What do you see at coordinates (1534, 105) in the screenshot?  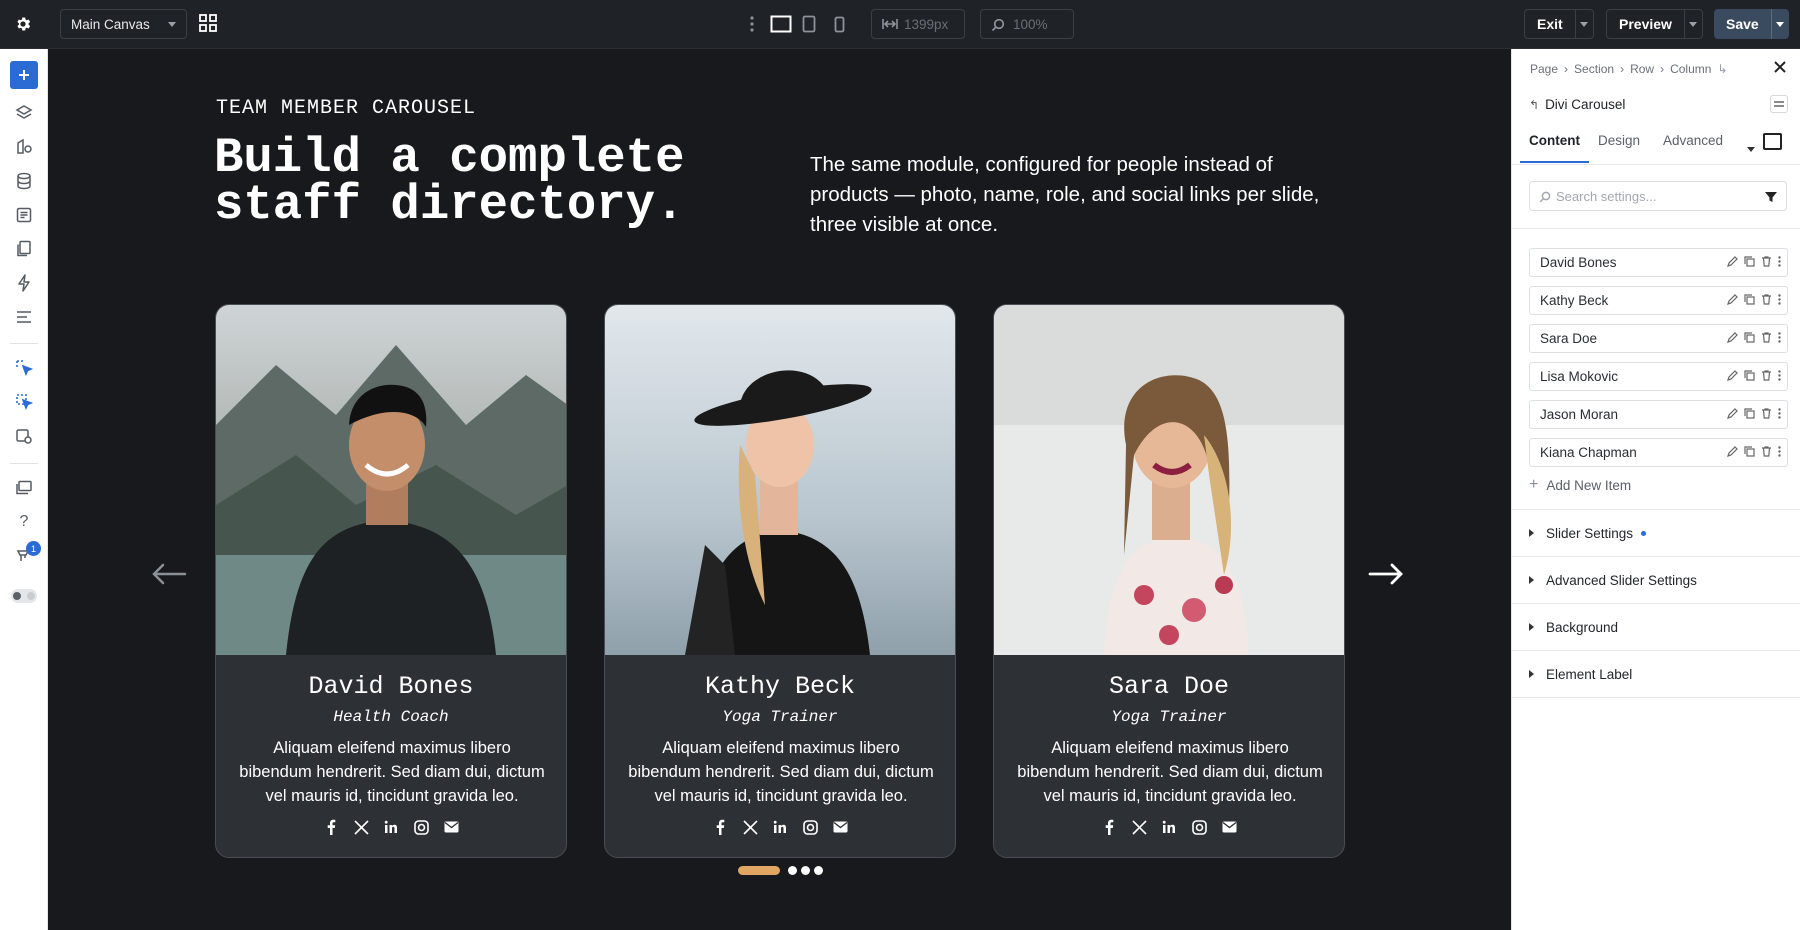 I see `back-arrow-icon: ↰` at bounding box center [1534, 105].